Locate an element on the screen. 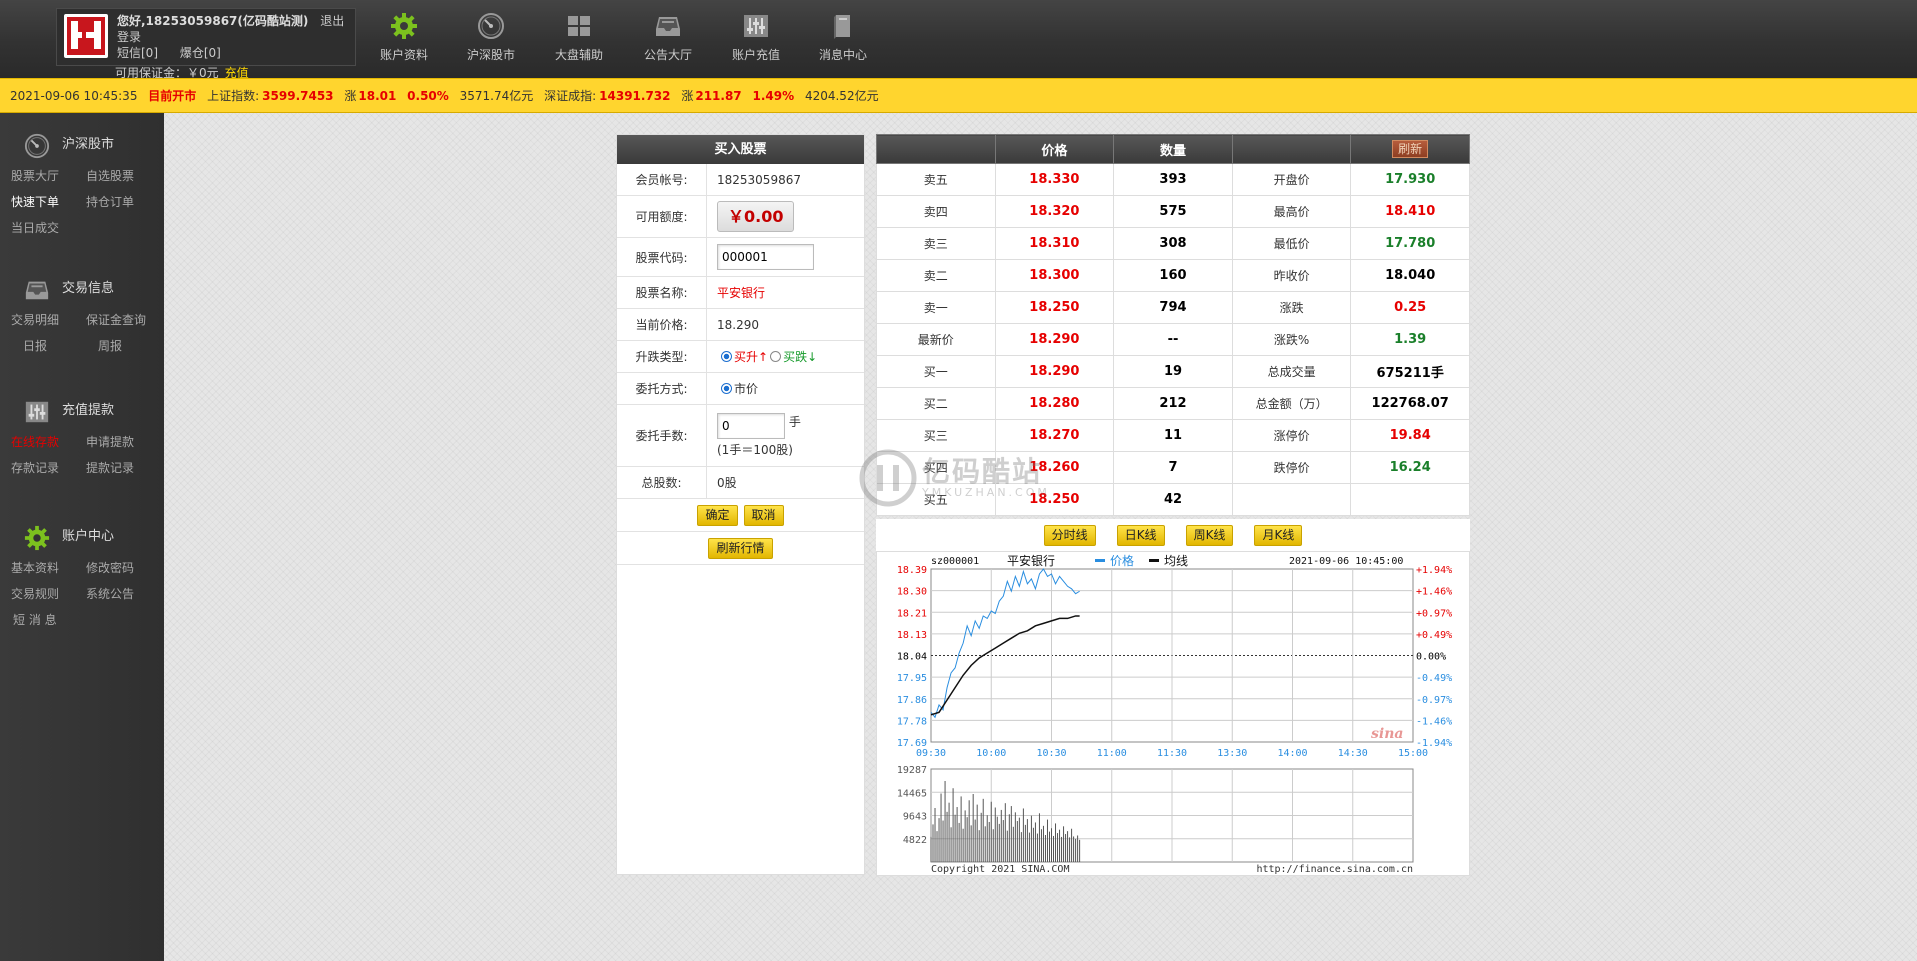 The image size is (1917, 961). legend-price-label: 价格 is located at coordinates (1122, 560).